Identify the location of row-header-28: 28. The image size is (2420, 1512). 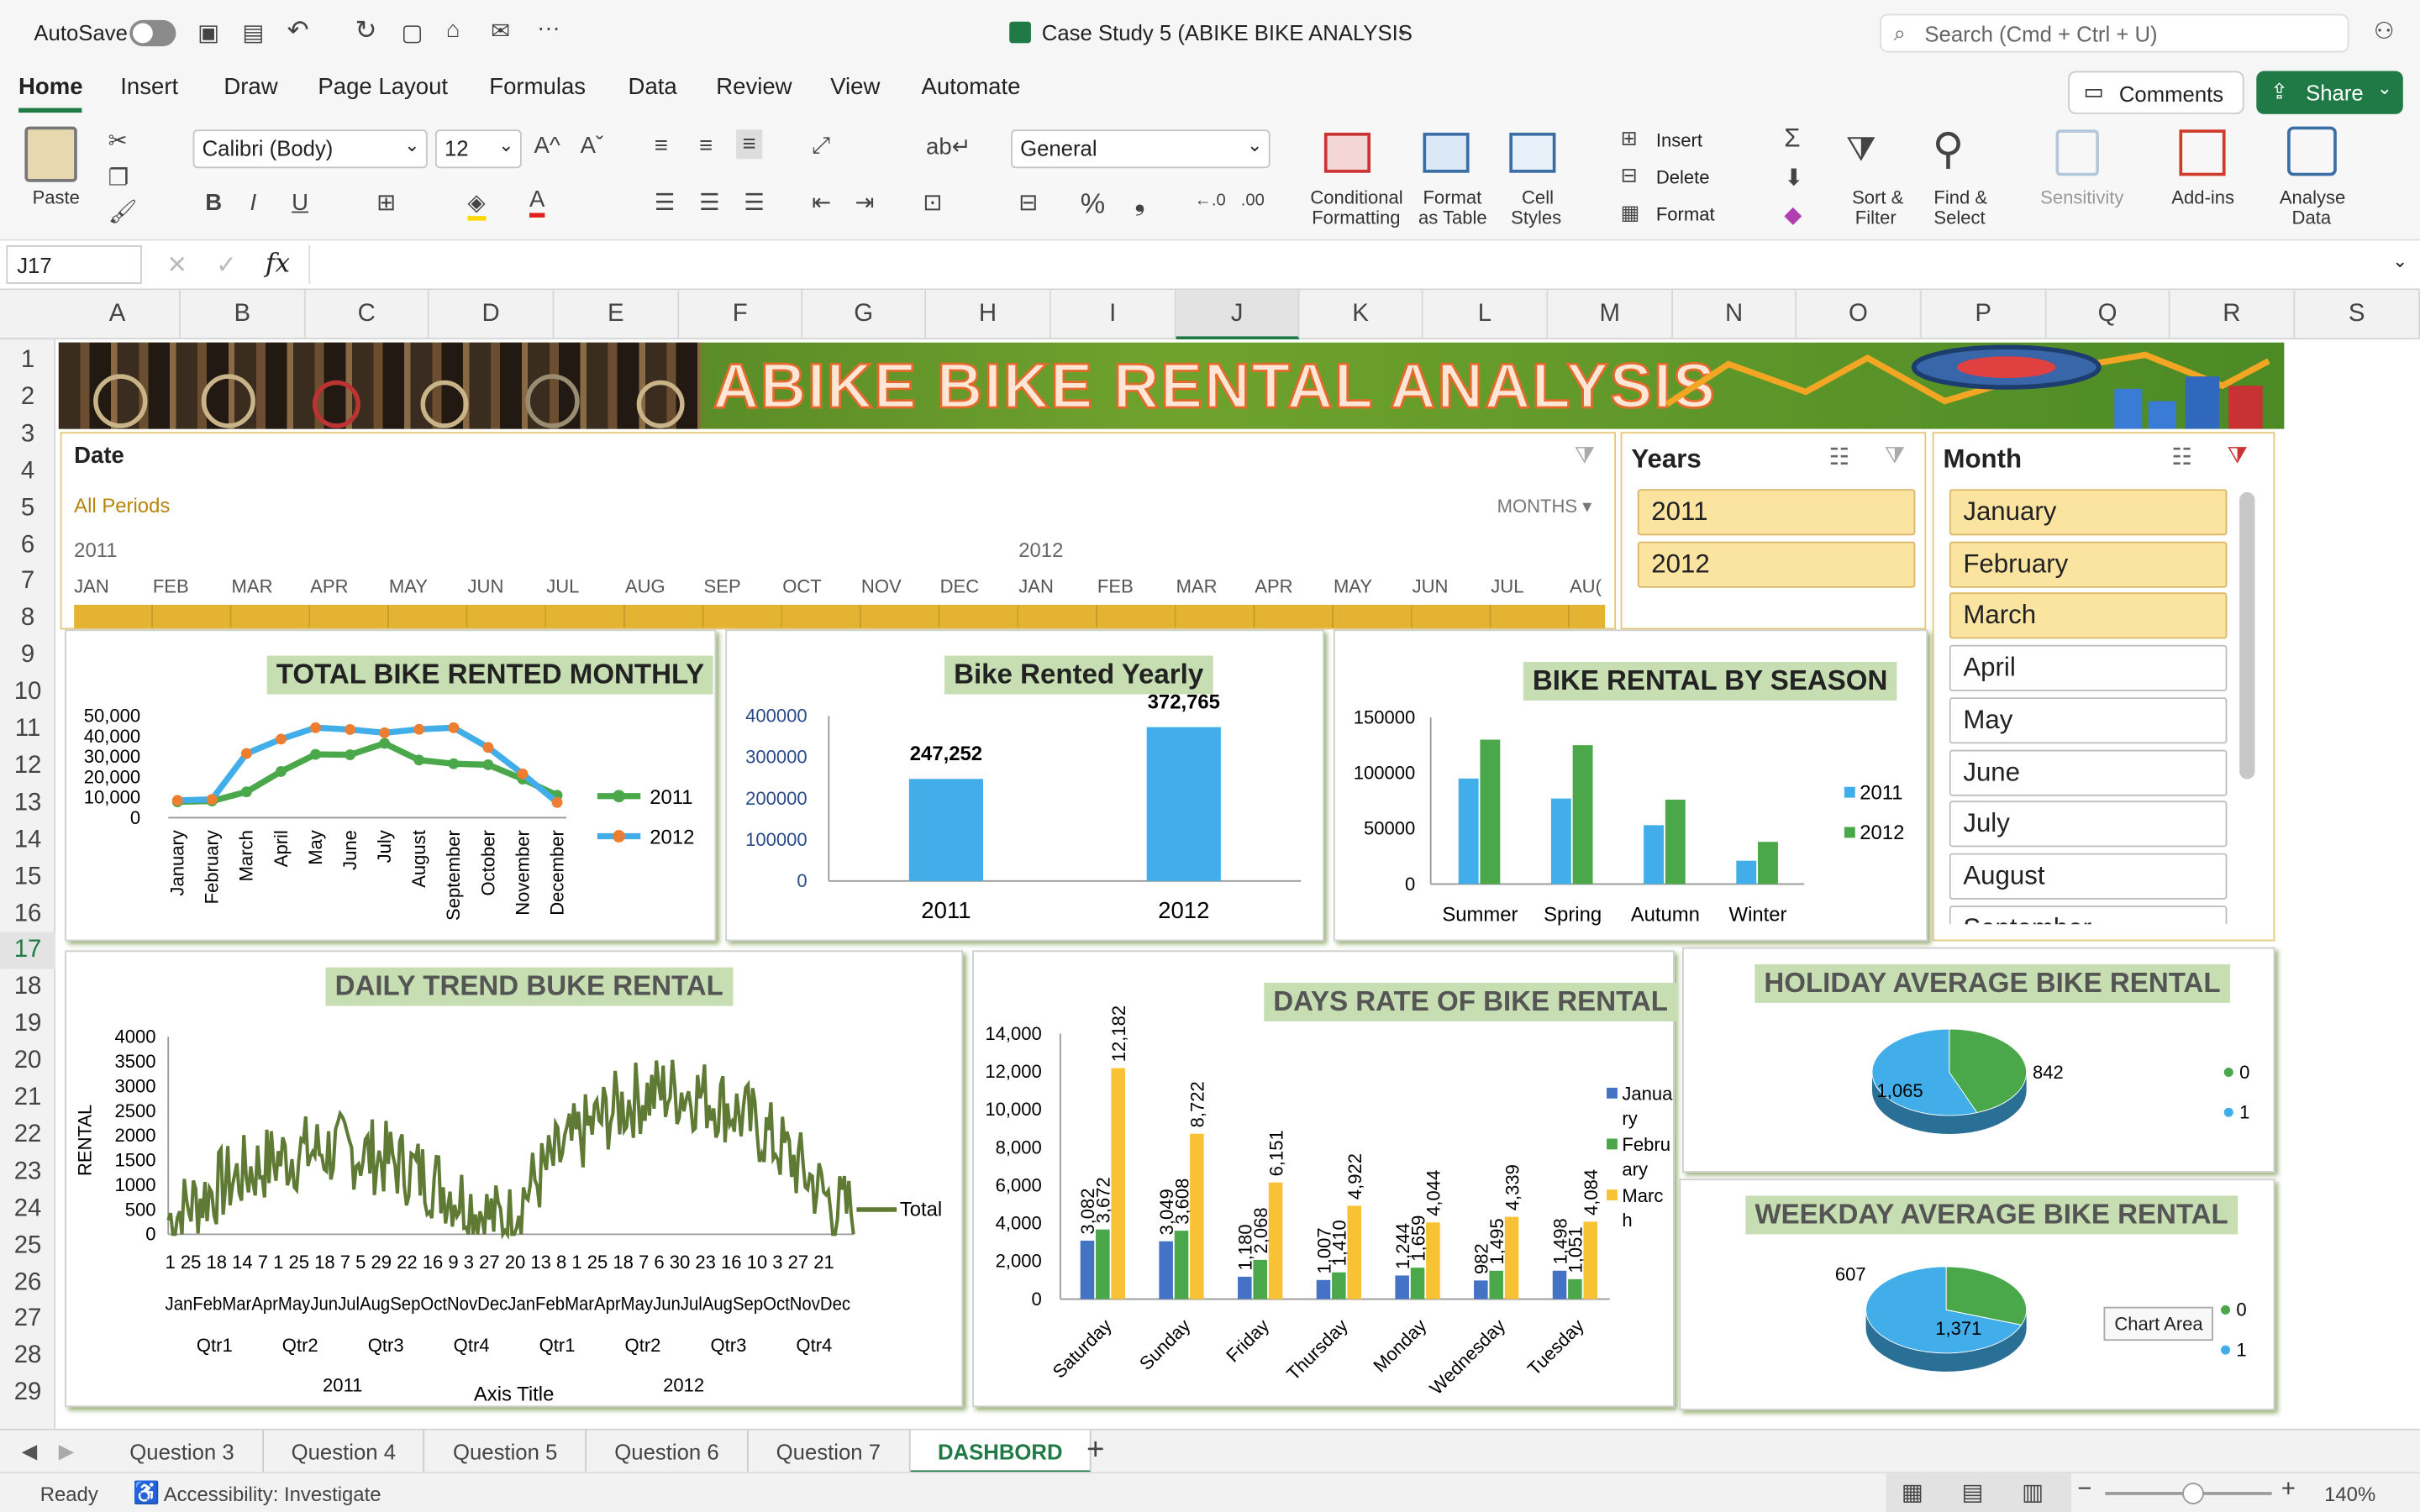
(27, 1356).